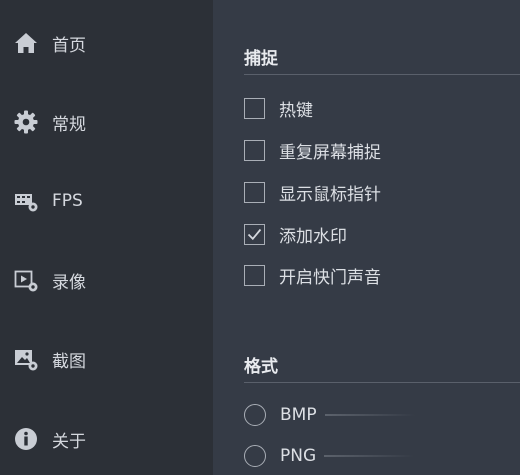 This screenshot has width=520, height=475. Describe the element at coordinates (254, 150) in the screenshot. I see `repeat-capture-checkbox` at that location.